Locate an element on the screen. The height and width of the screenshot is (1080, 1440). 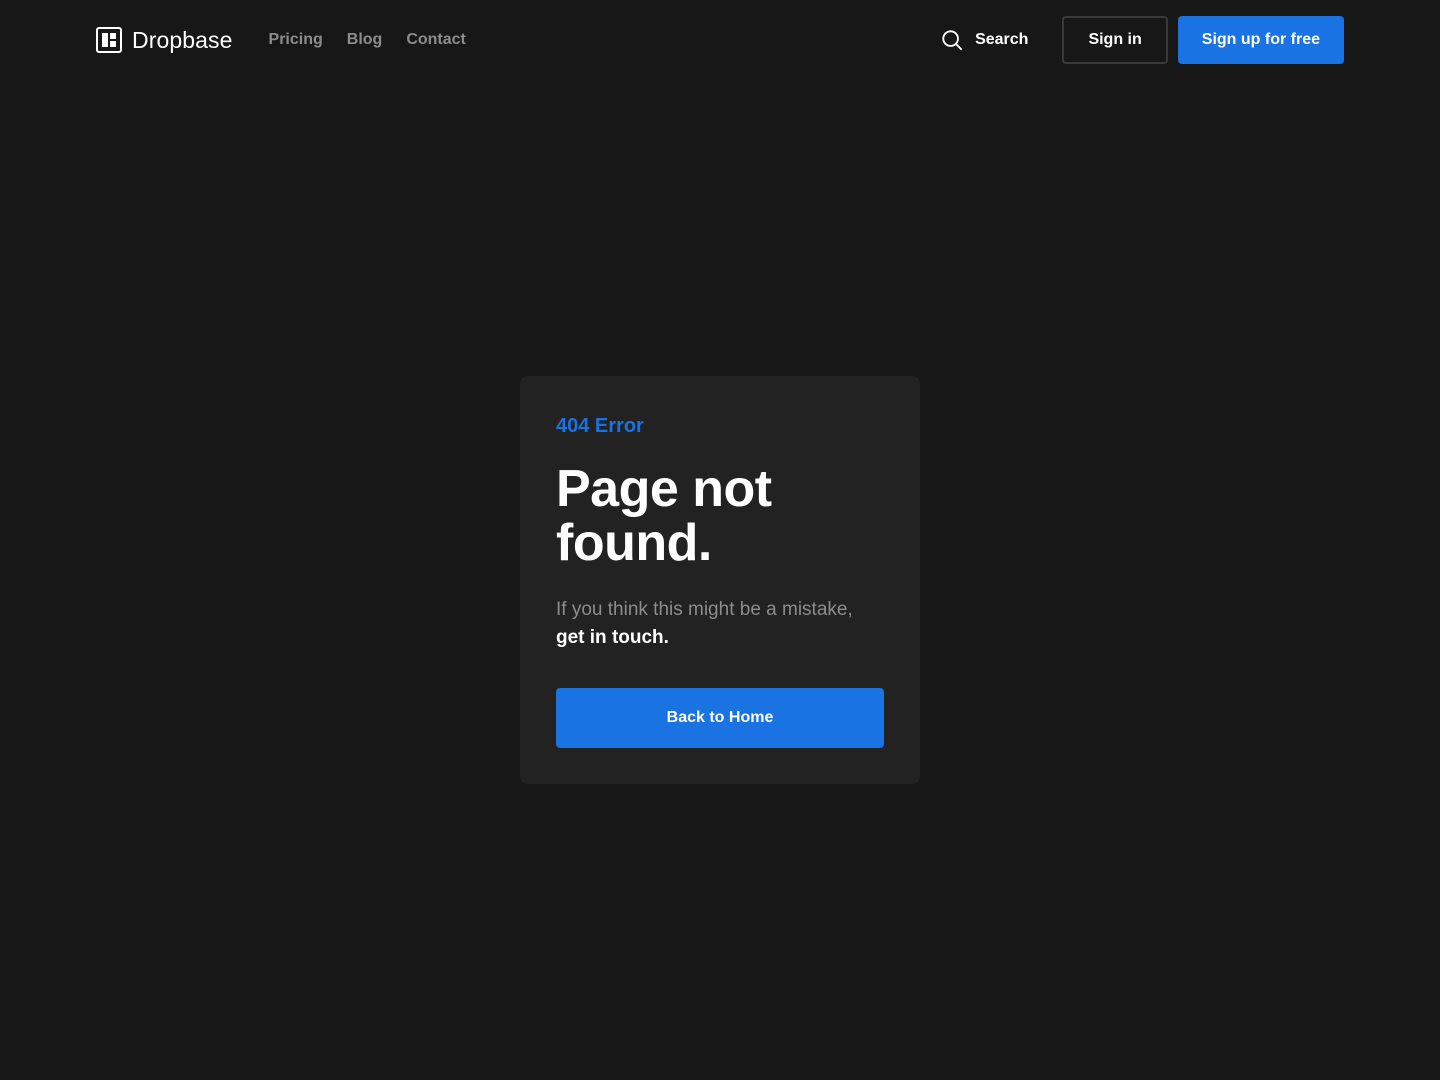
brand-link: Dropbase is located at coordinates (164, 40).